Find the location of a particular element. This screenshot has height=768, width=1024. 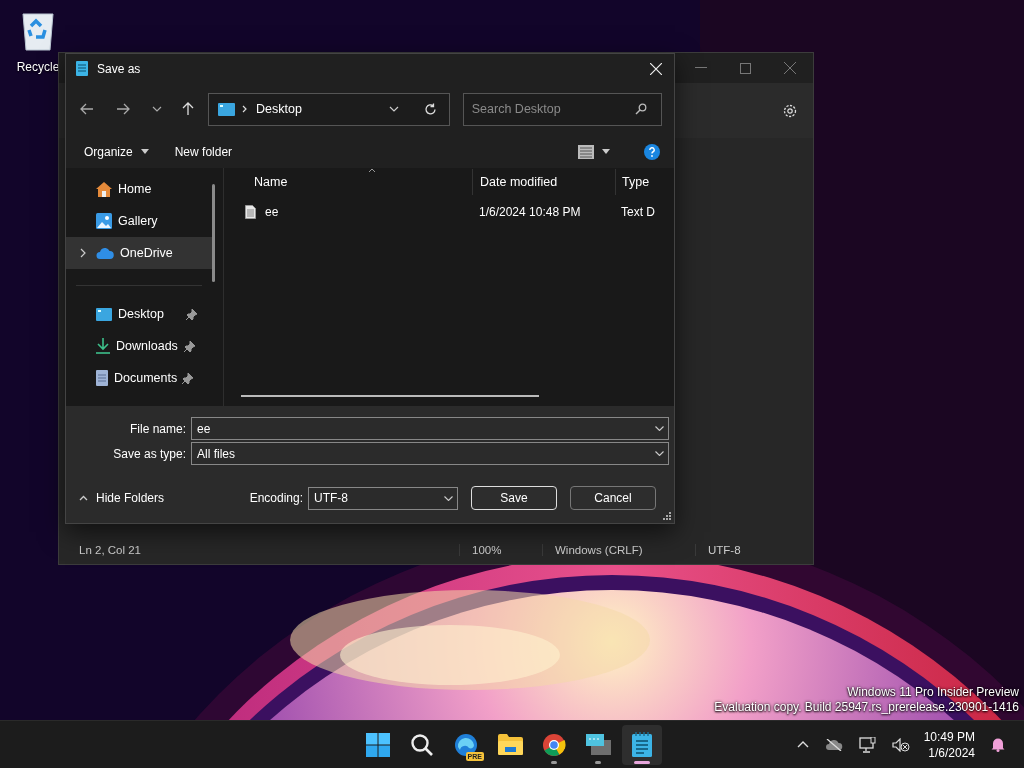

up-arrow-icon is located at coordinates (188, 109).